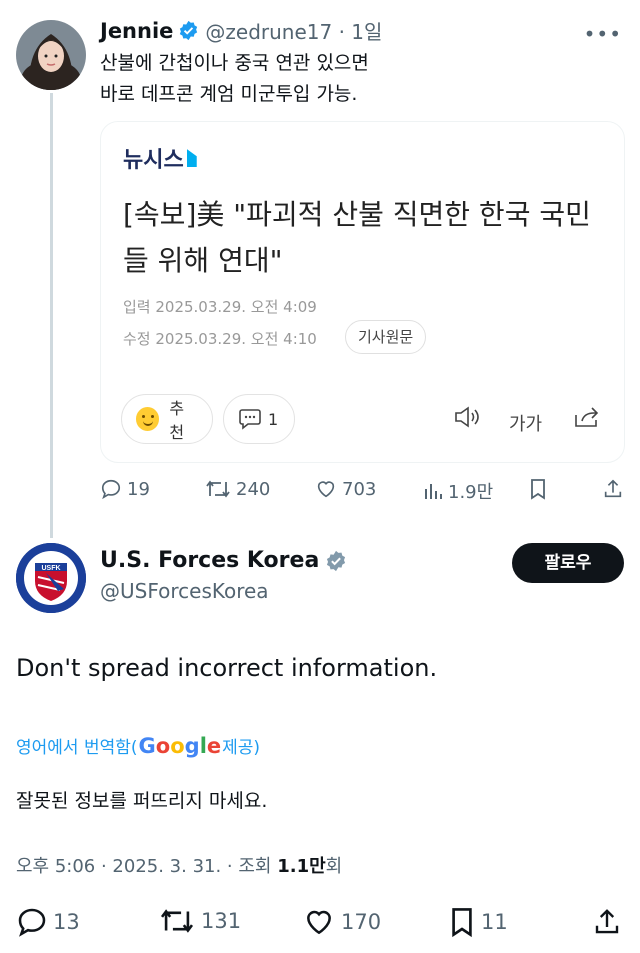 The image size is (640, 953). What do you see at coordinates (350, 79) in the screenshot?
I see `tweet1-text: 산불에 간첩이나 중국 연관 있으면 바로 데프콘 계엄 미군투입 가능.` at bounding box center [350, 79].